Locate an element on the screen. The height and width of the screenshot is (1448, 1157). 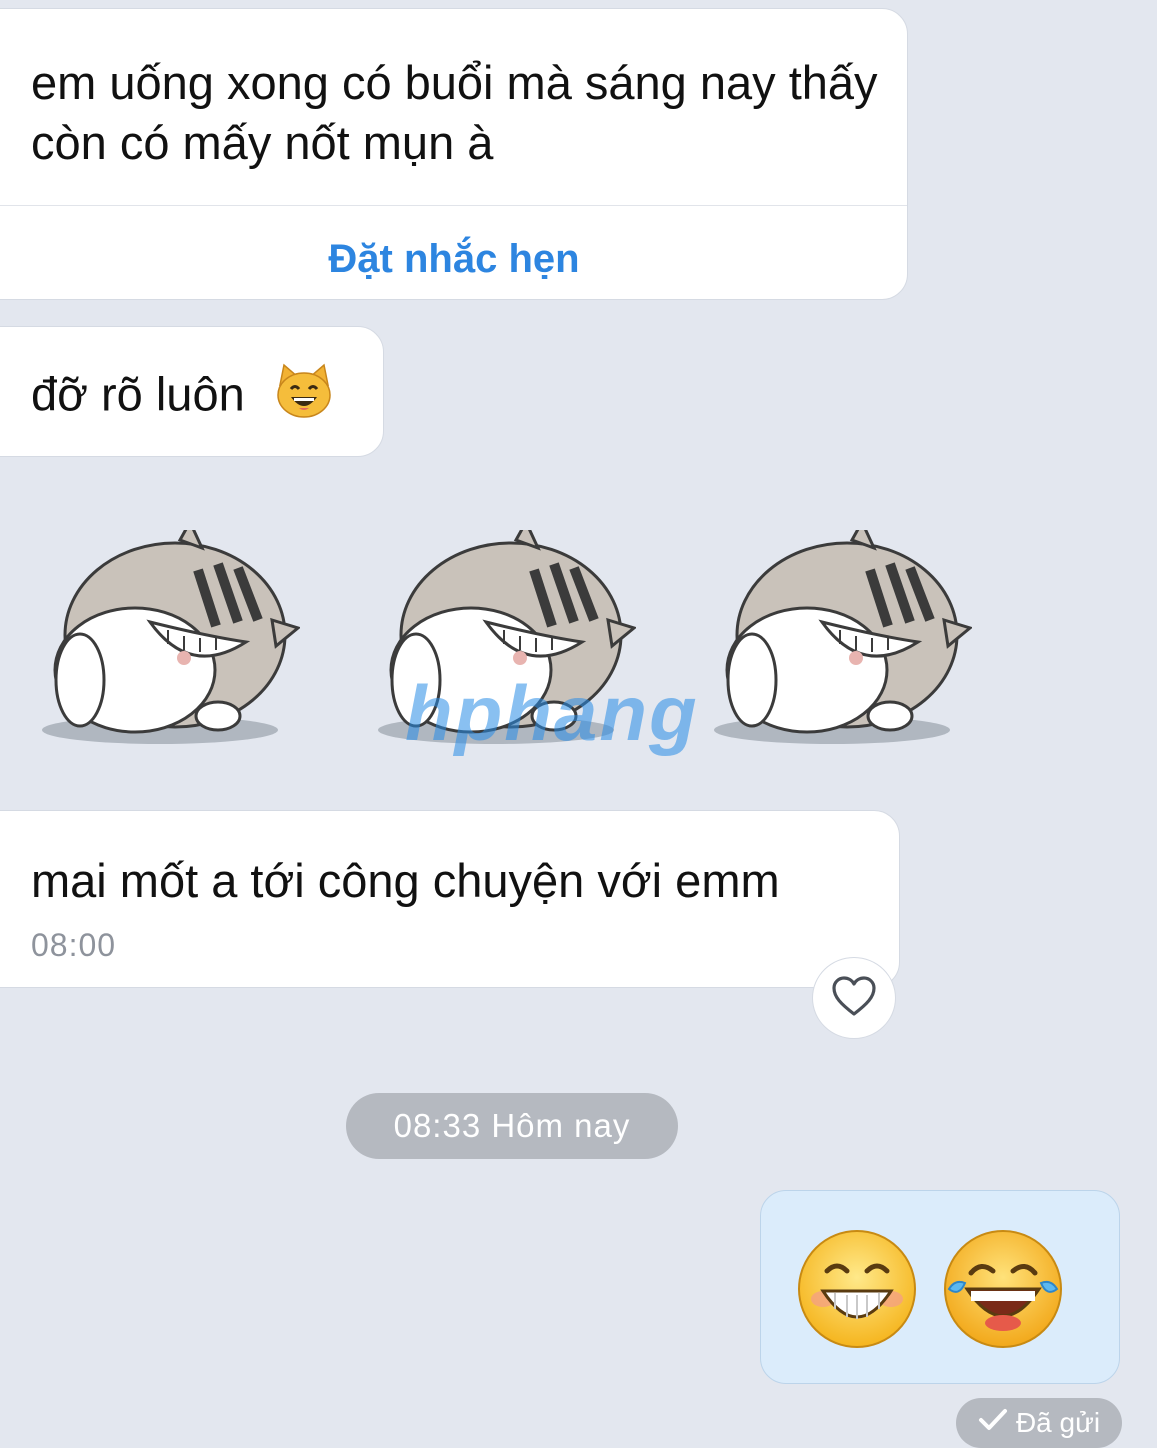
grinning-face-icon is located at coordinates (857, 1291).